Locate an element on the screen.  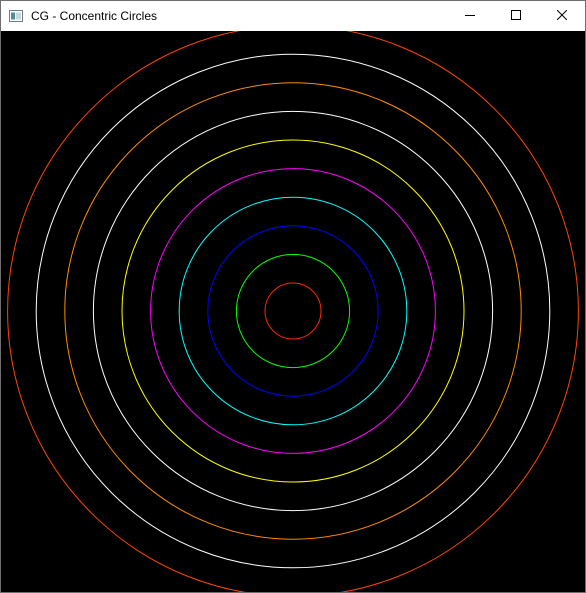
minimize-icon is located at coordinates (470, 16).